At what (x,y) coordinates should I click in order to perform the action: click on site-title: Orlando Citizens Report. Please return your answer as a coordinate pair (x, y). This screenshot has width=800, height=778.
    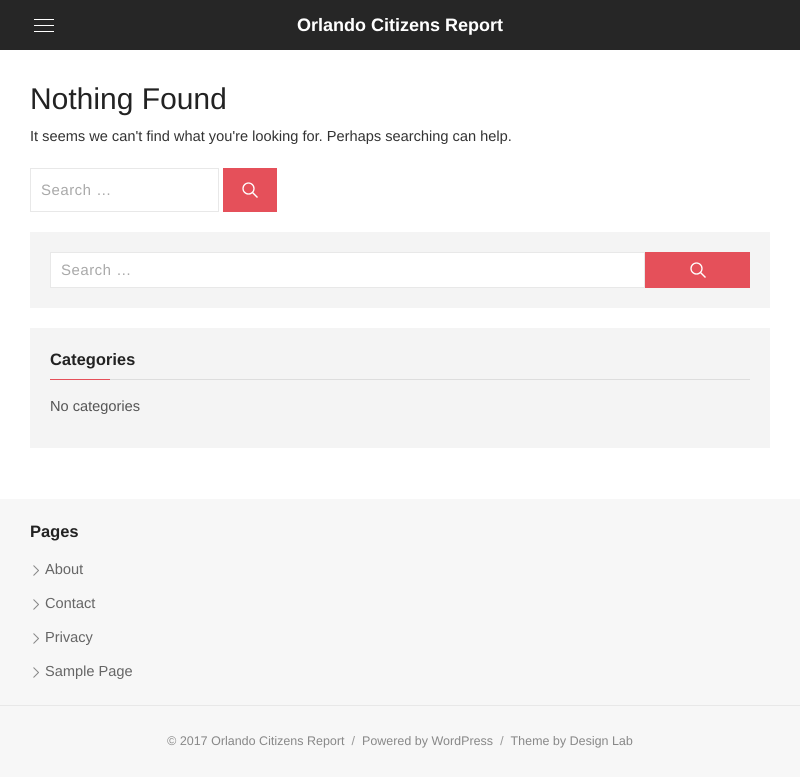
    Looking at the image, I should click on (399, 25).